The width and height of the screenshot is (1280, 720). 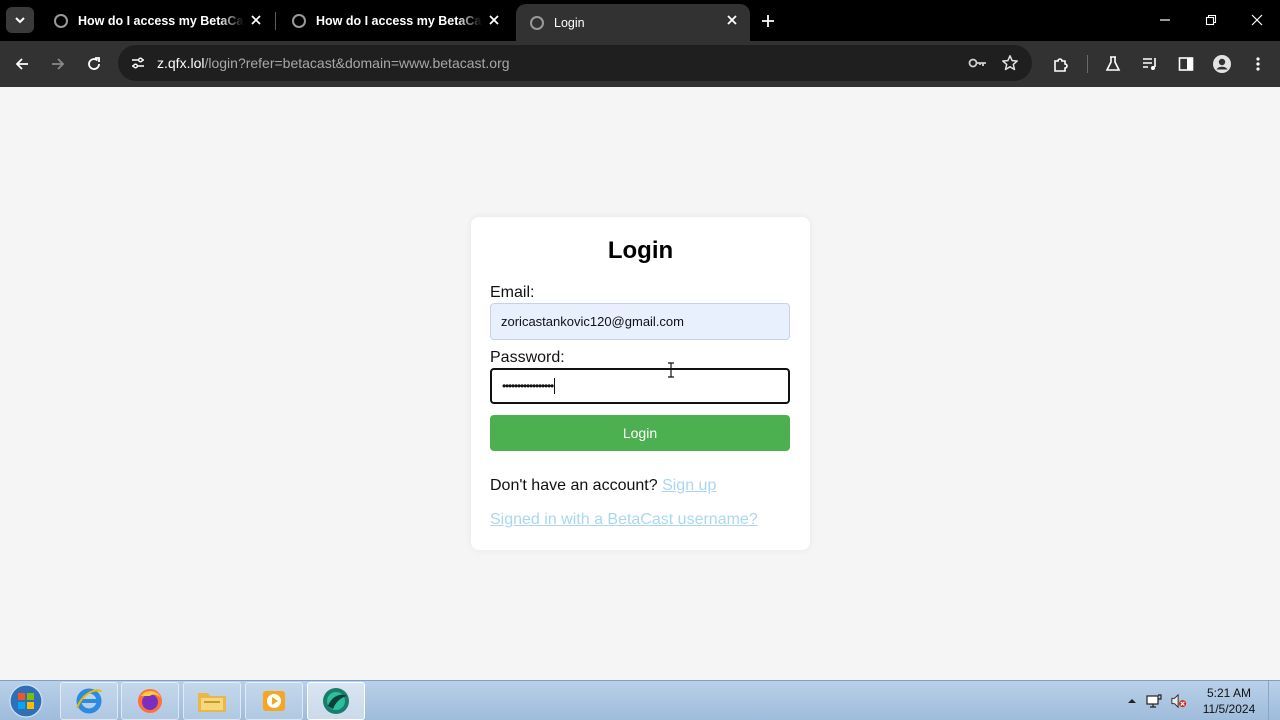 I want to click on profile-button, so click(x=1222, y=64).